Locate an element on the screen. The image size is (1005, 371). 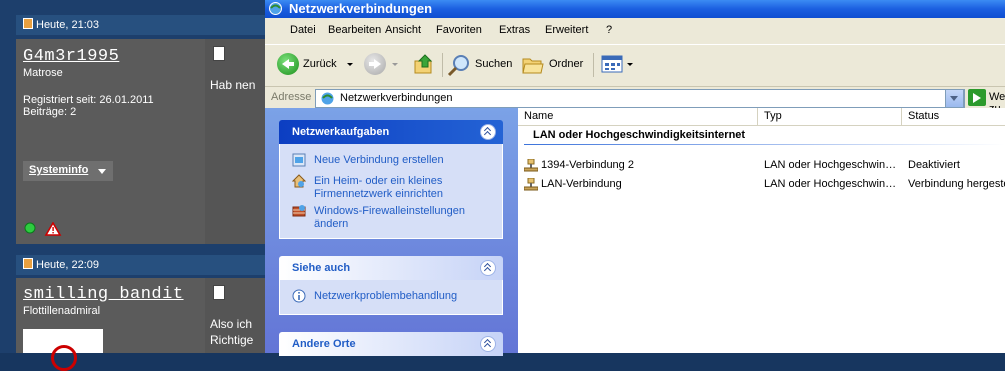
address-dropdown-button is located at coordinates (954, 98).